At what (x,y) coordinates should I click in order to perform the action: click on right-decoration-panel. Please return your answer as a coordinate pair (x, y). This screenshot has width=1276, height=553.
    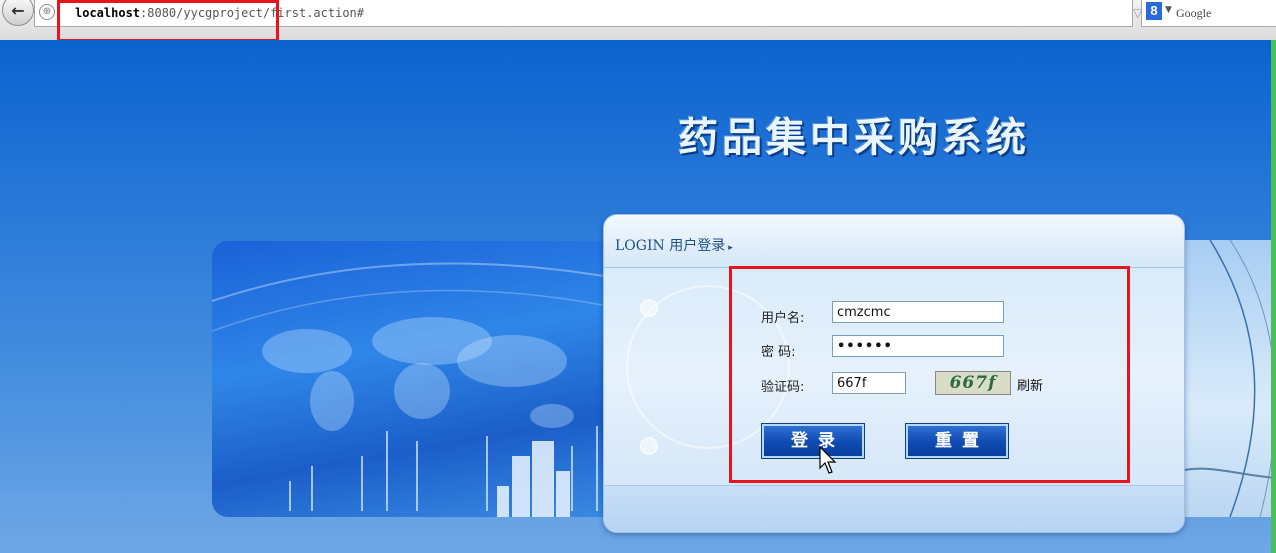
    Looking at the image, I should click on (1223, 378).